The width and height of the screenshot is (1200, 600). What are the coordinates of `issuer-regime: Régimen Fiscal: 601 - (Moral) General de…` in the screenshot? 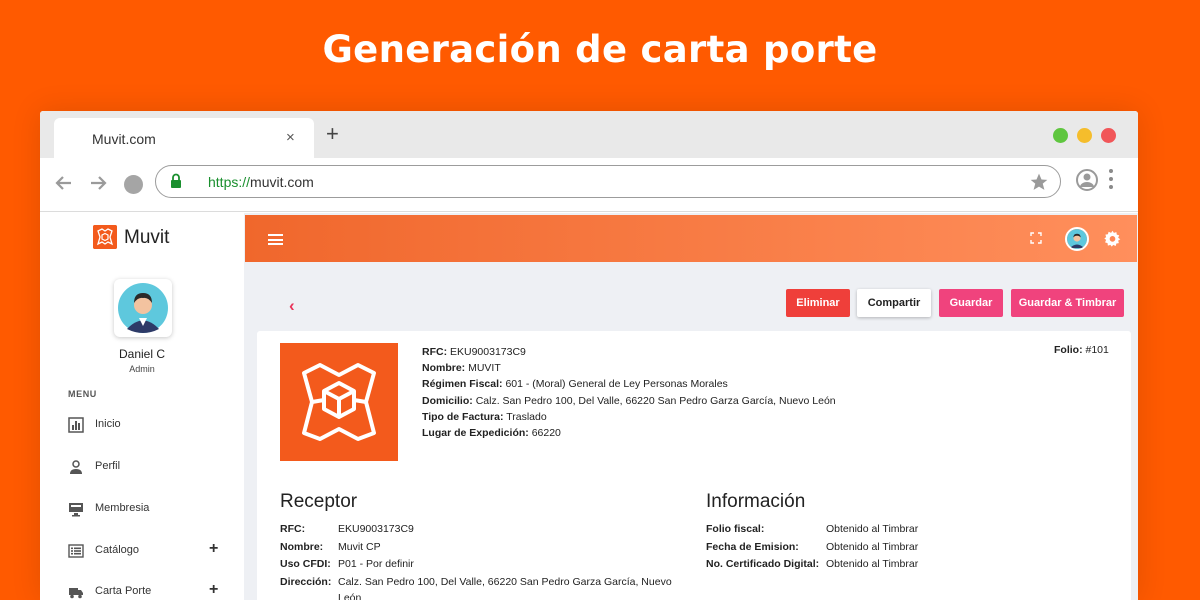 It's located at (575, 384).